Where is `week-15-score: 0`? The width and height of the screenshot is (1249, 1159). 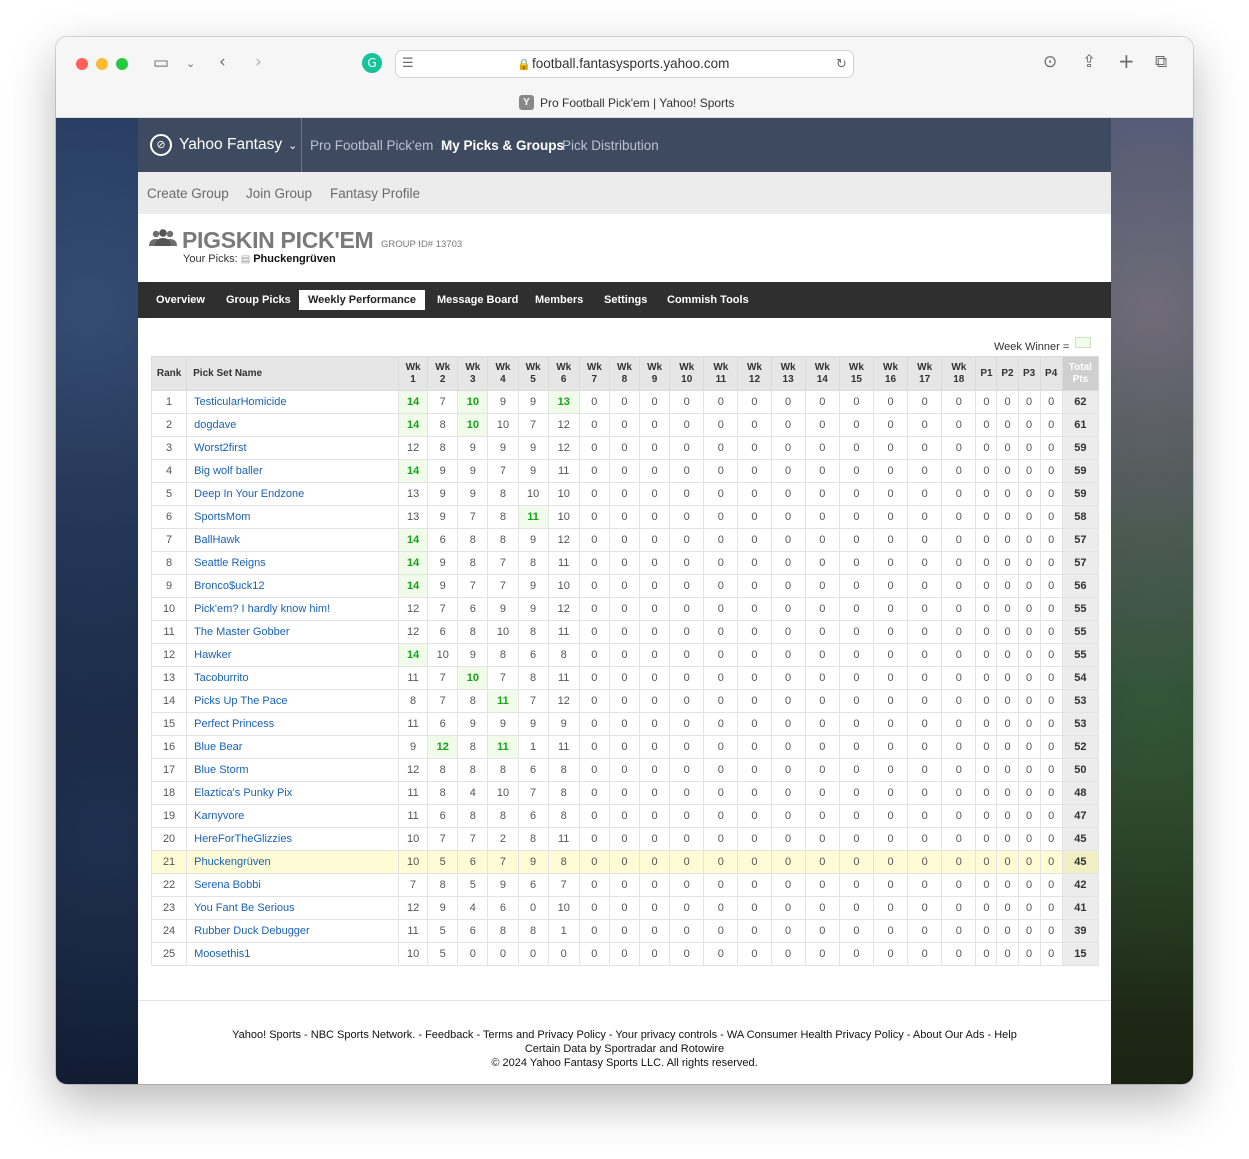 week-15-score: 0 is located at coordinates (856, 839).